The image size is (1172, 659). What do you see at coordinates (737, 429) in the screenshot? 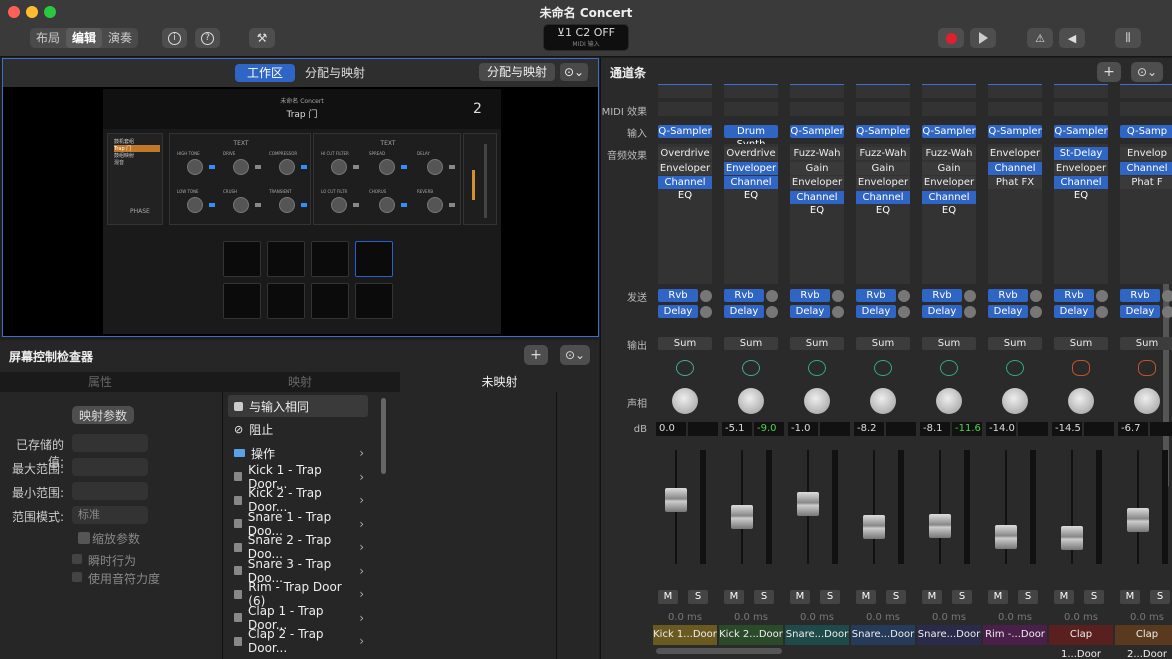
I see `volume-db-readout: -5.1` at bounding box center [737, 429].